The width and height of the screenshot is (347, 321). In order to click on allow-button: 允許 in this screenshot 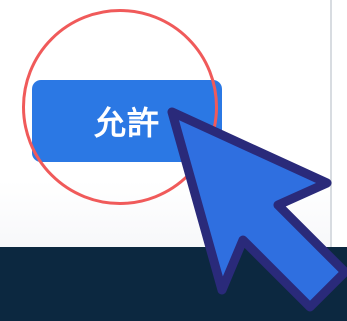, I will do `click(127, 121)`.